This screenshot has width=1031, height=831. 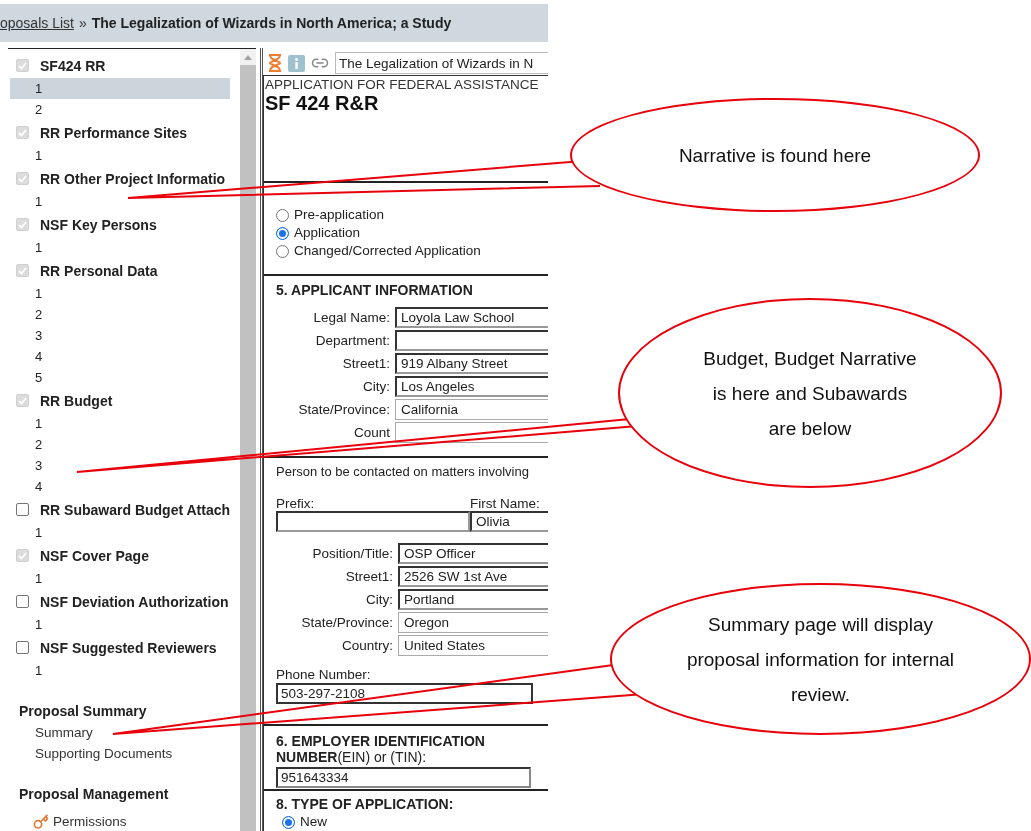 What do you see at coordinates (473, 576) in the screenshot?
I see `text-field: 2526 SW 1st Ave` at bounding box center [473, 576].